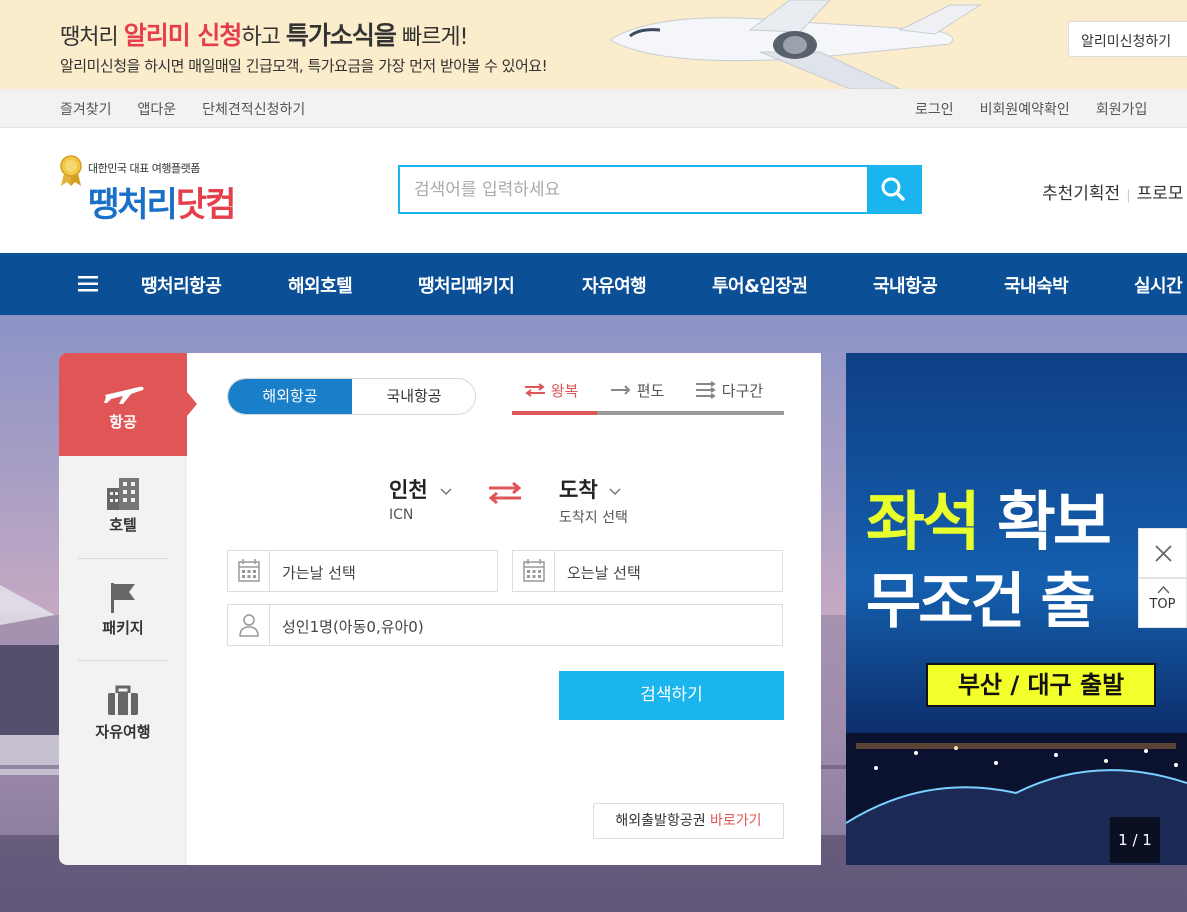 This screenshot has height=912, width=1187. Describe the element at coordinates (123, 422) in the screenshot. I see `category-label-air: 항공` at that location.